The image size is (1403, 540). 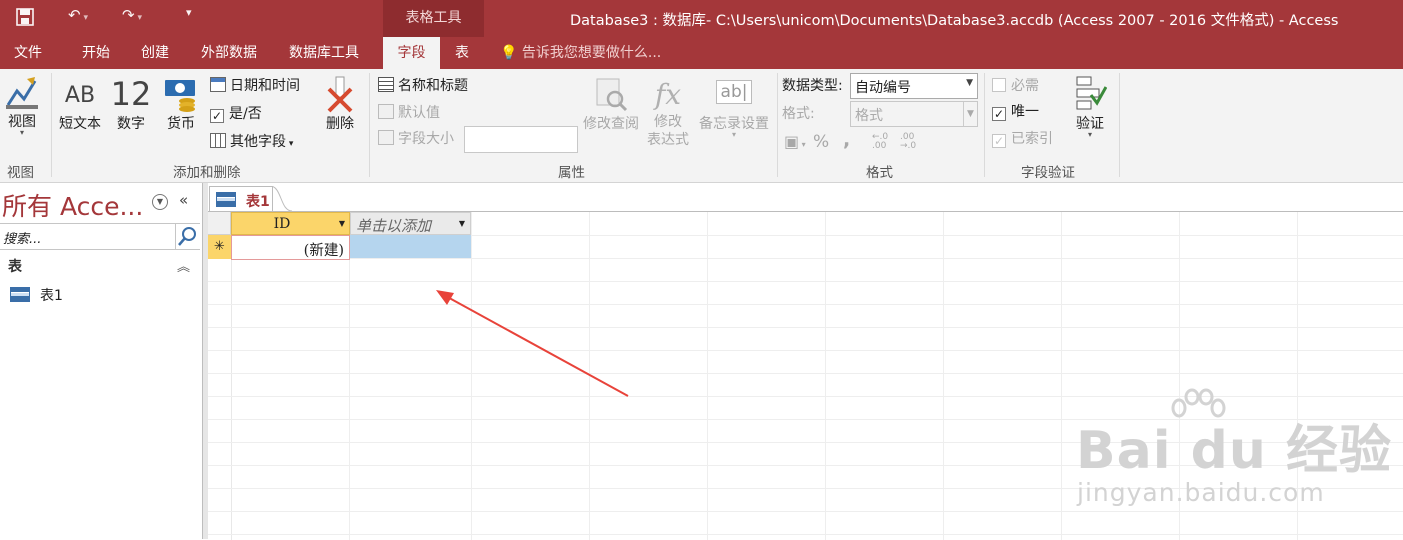 What do you see at coordinates (798, 114) in the screenshot?
I see `format-label: 格式:` at bounding box center [798, 114].